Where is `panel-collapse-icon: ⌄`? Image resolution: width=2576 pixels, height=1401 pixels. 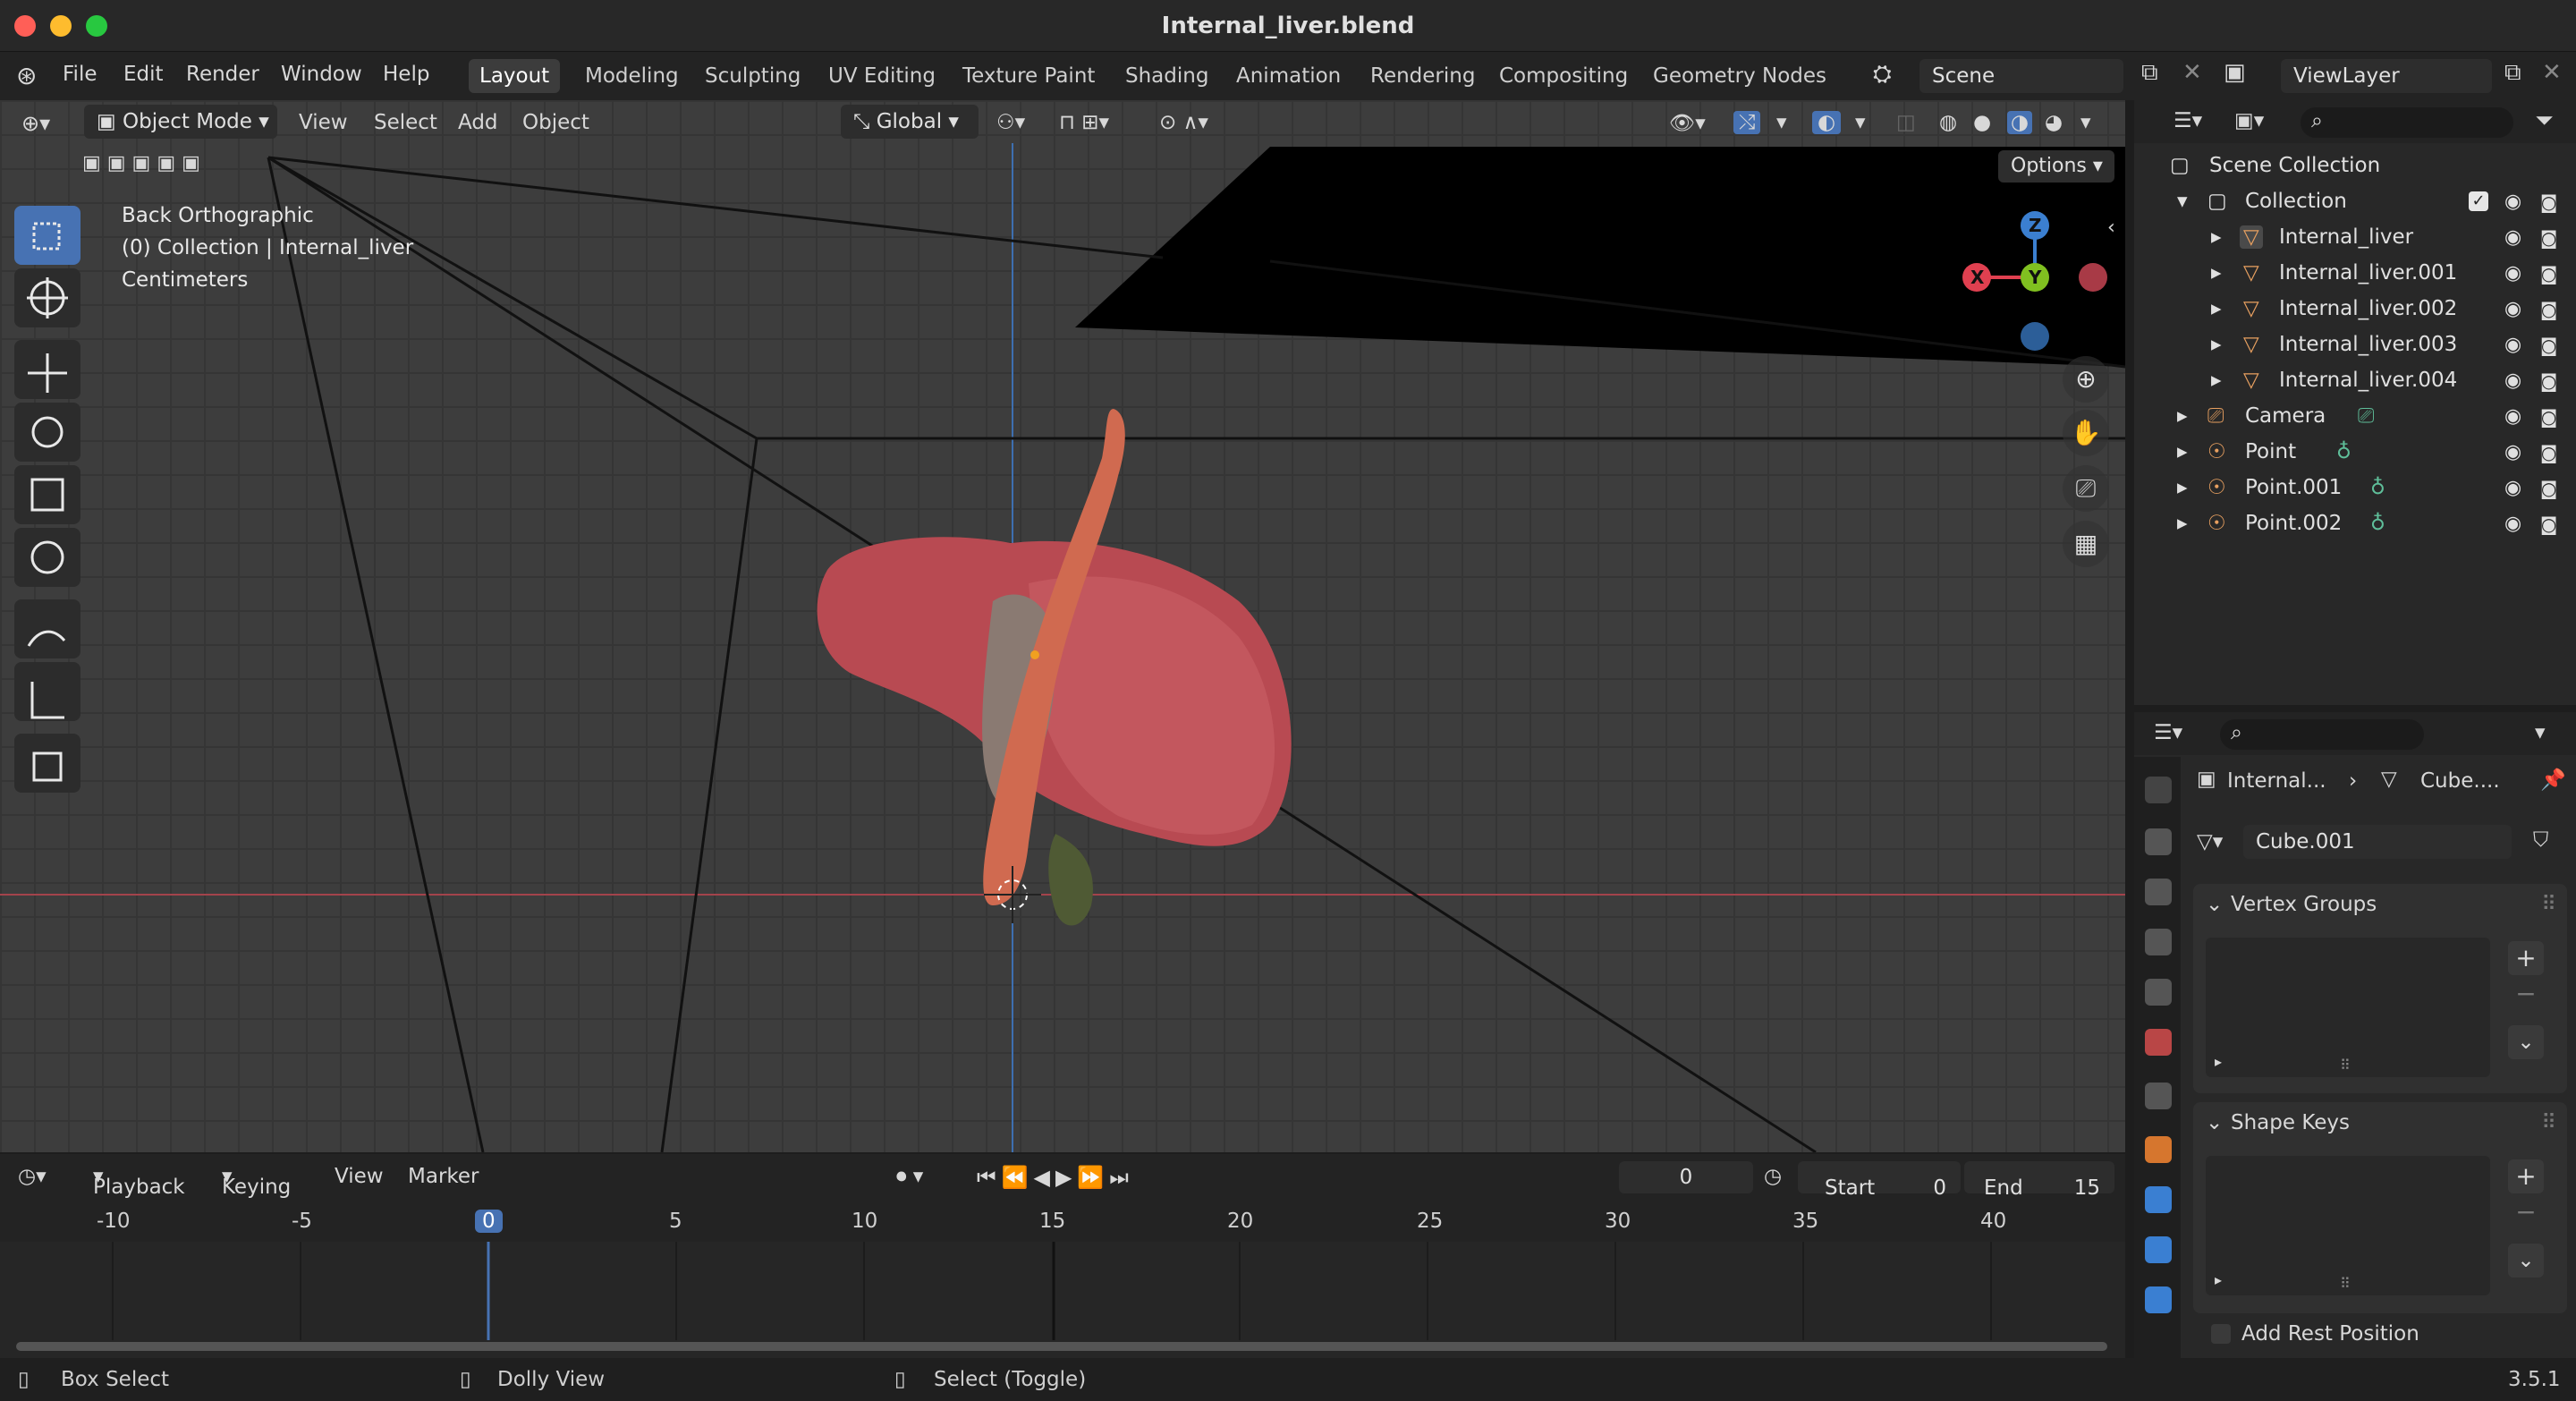 panel-collapse-icon: ⌄ is located at coordinates (2214, 904).